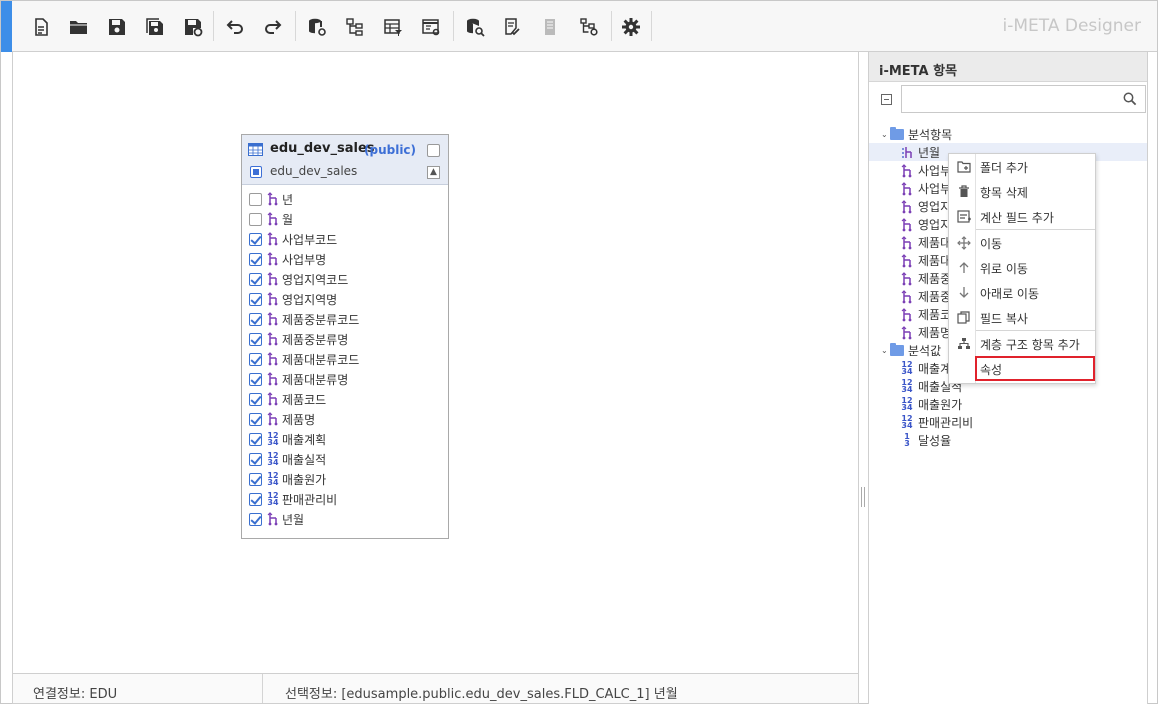  What do you see at coordinates (1007, 99) in the screenshot?
I see `search-input` at bounding box center [1007, 99].